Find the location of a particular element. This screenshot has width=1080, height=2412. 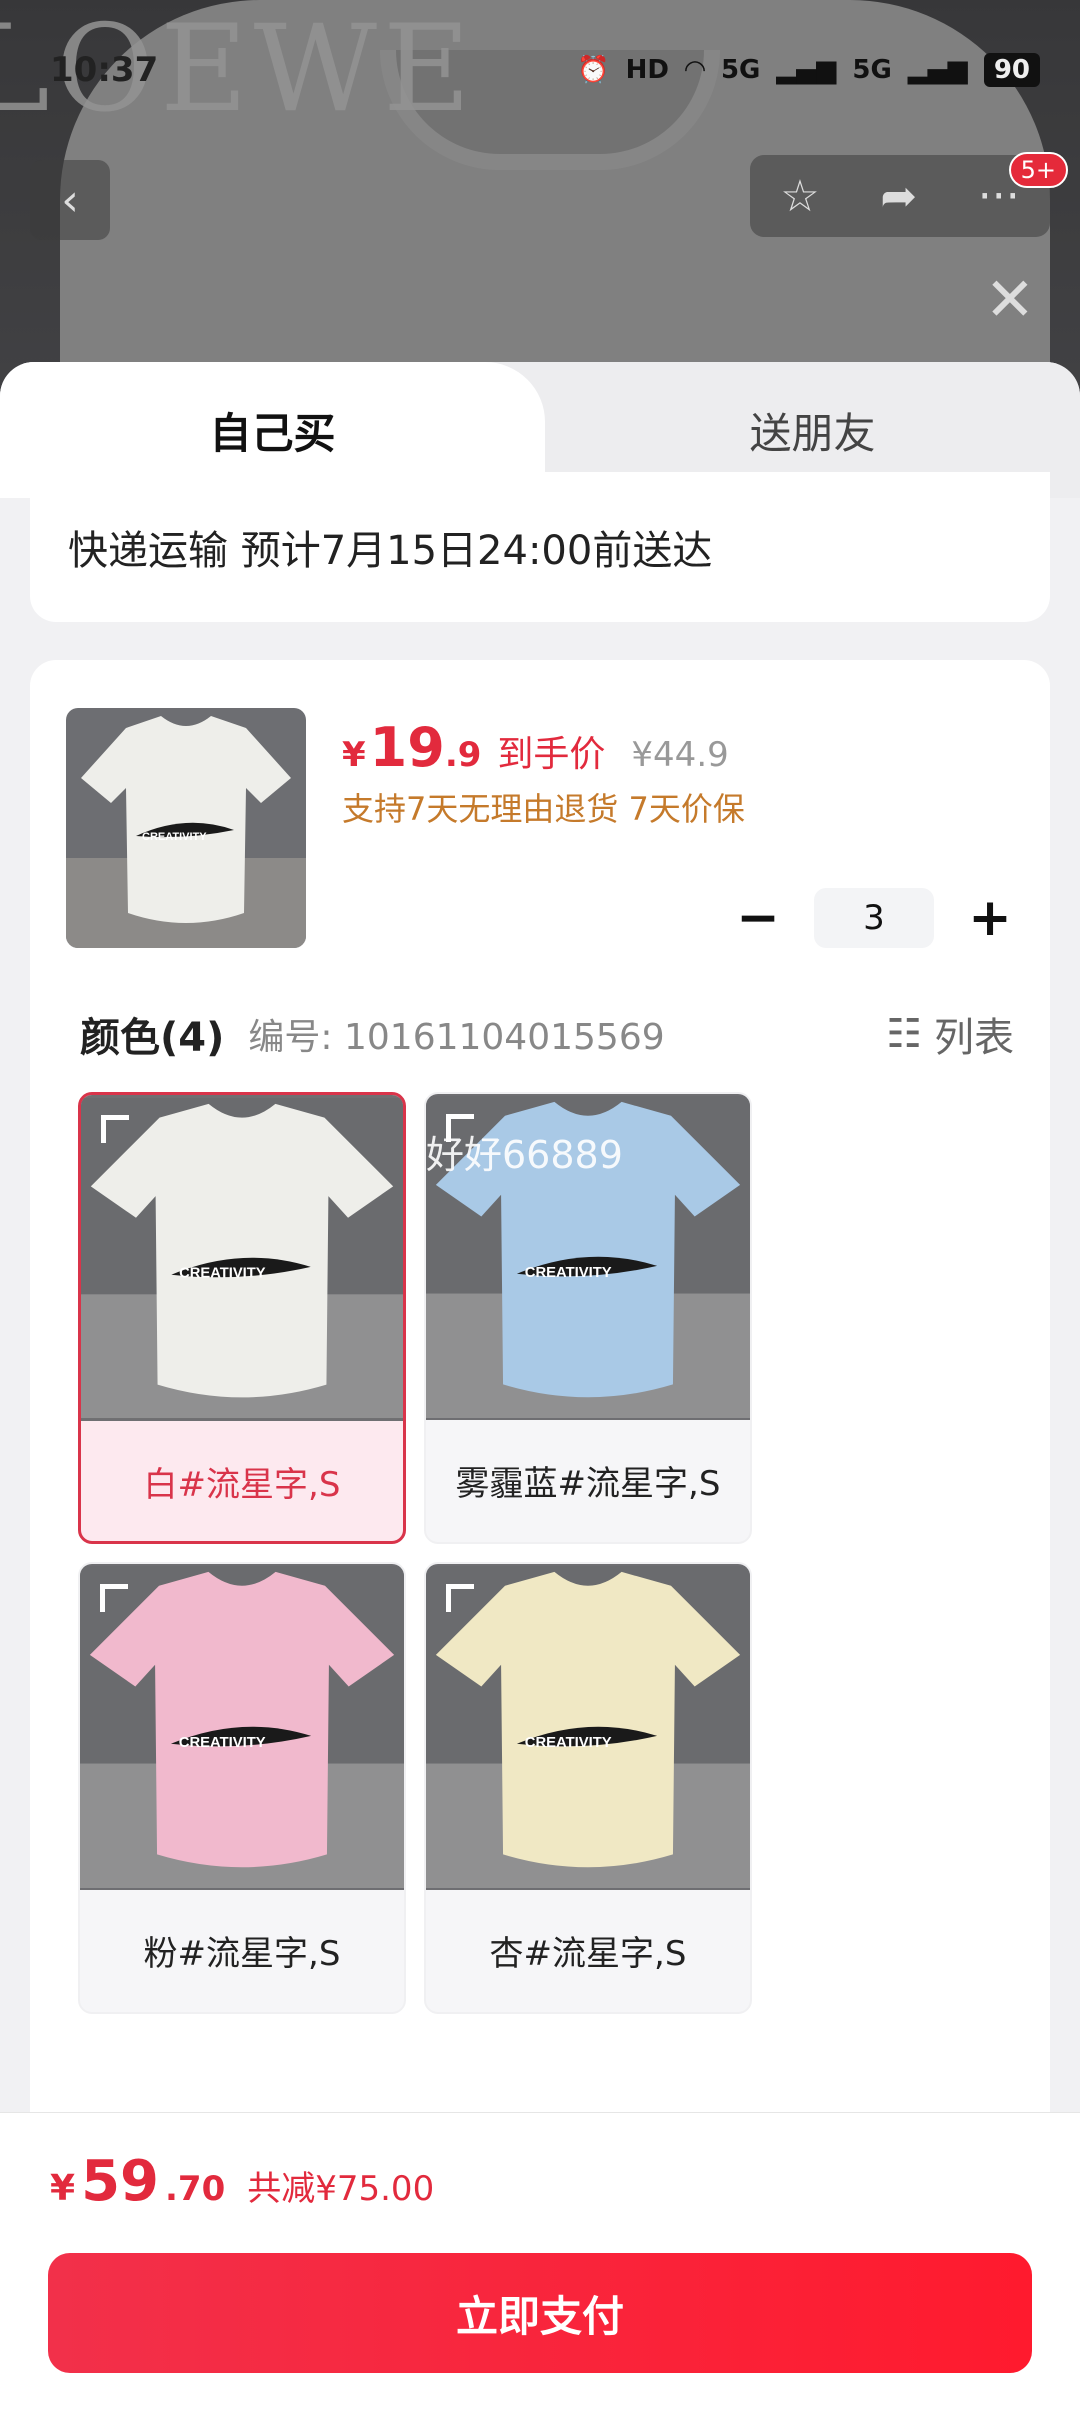

color-option-label: 杏#流星字,S is located at coordinates (588, 1953).